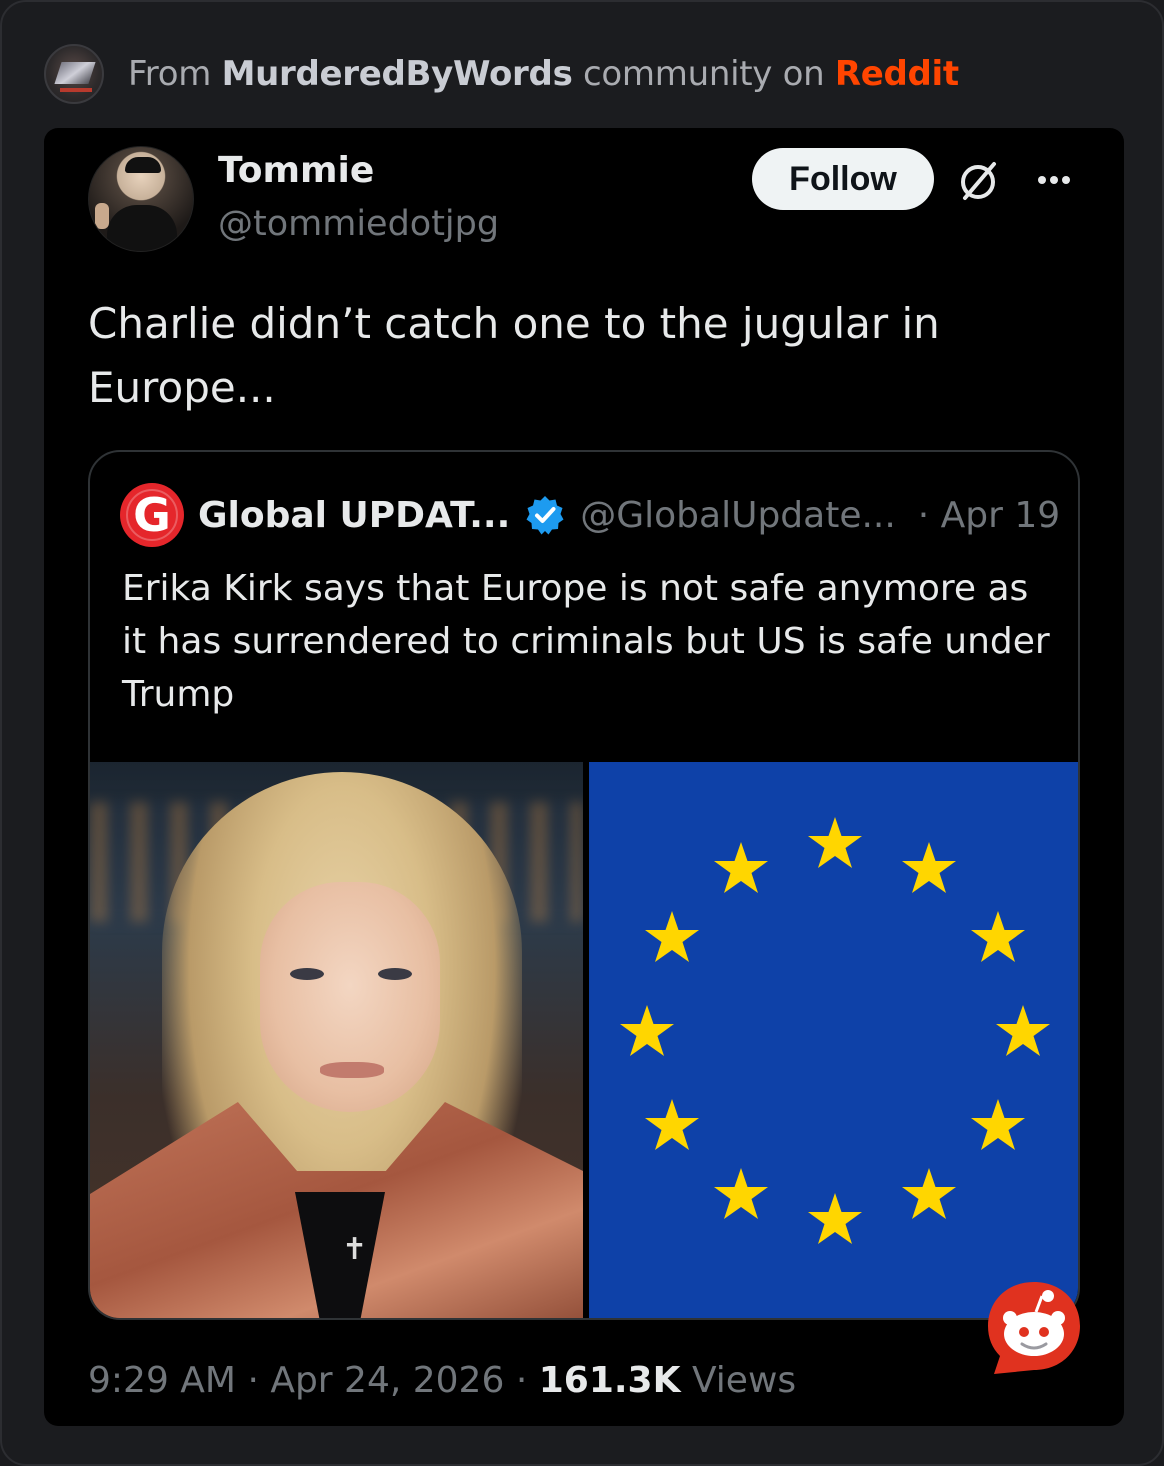  Describe the element at coordinates (76, 90) in the screenshot. I see `community-logo-bar` at that location.